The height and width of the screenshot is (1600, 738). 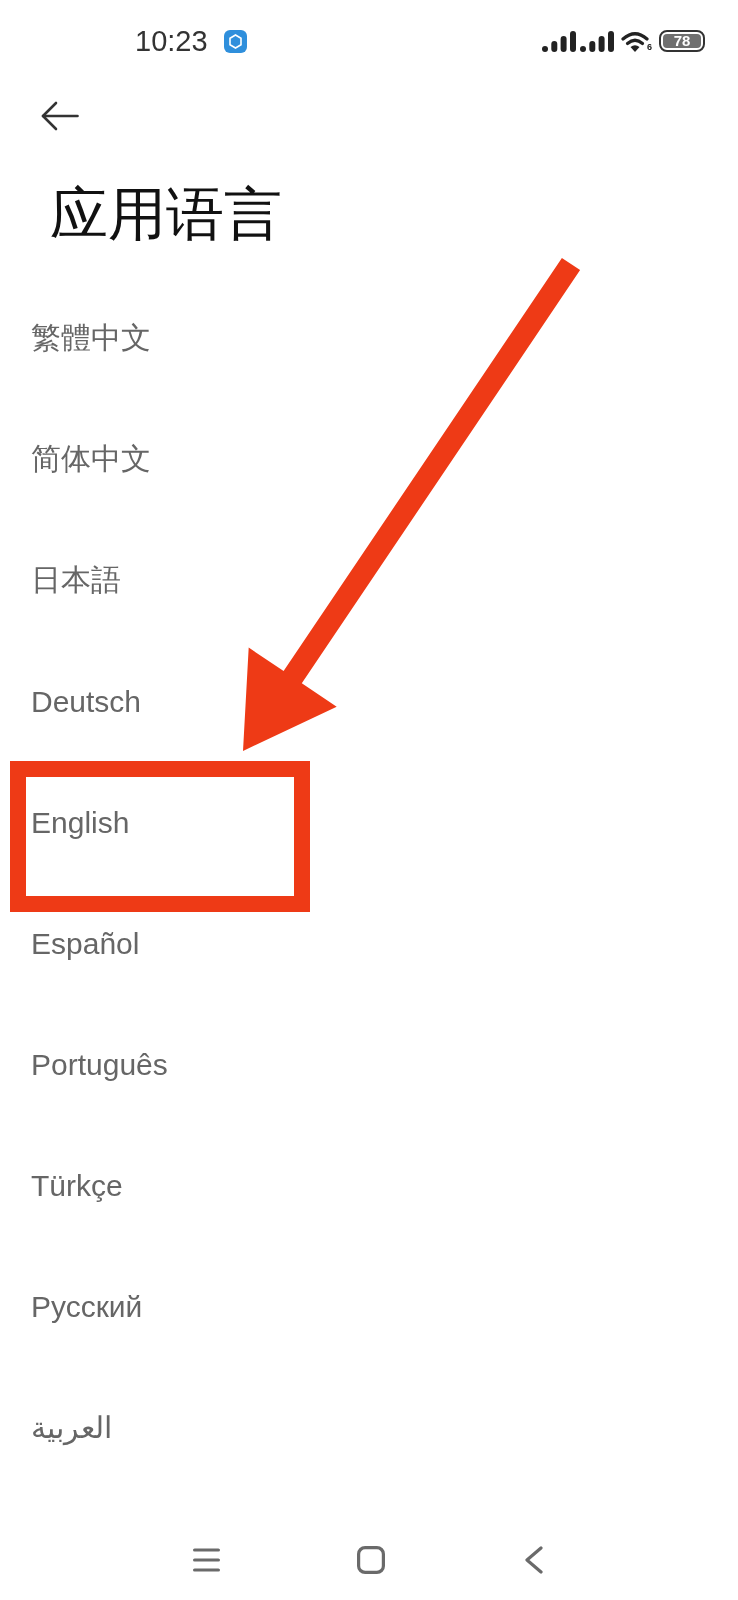 What do you see at coordinates (369, 459) in the screenshot?
I see `language-option: 简体中文` at bounding box center [369, 459].